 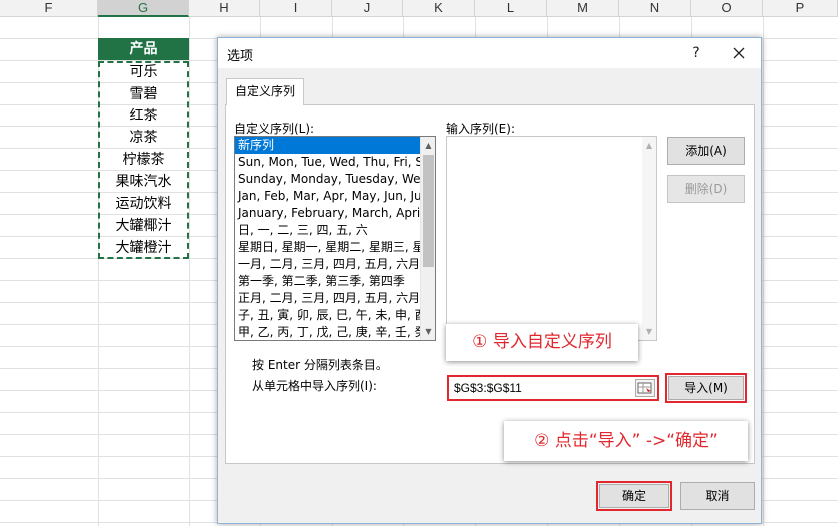 I want to click on column-header-o: O, so click(x=727, y=8).